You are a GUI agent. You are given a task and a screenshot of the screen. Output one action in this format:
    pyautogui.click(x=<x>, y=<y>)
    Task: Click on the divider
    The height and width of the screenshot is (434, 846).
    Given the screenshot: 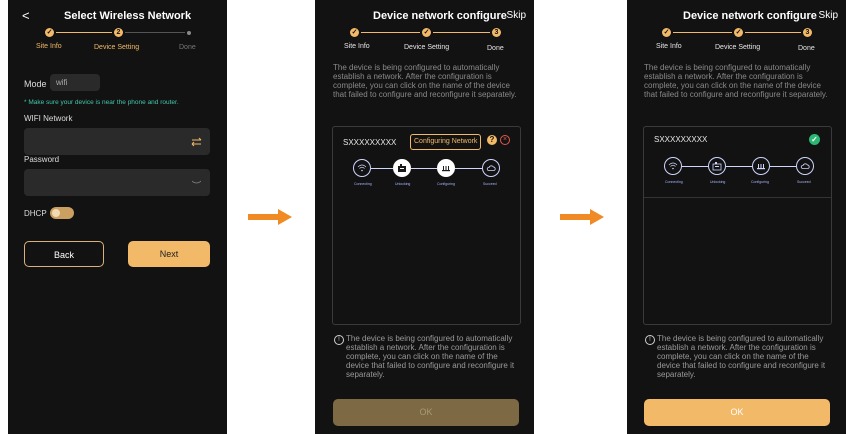 What is the action you would take?
    pyautogui.click(x=737, y=197)
    